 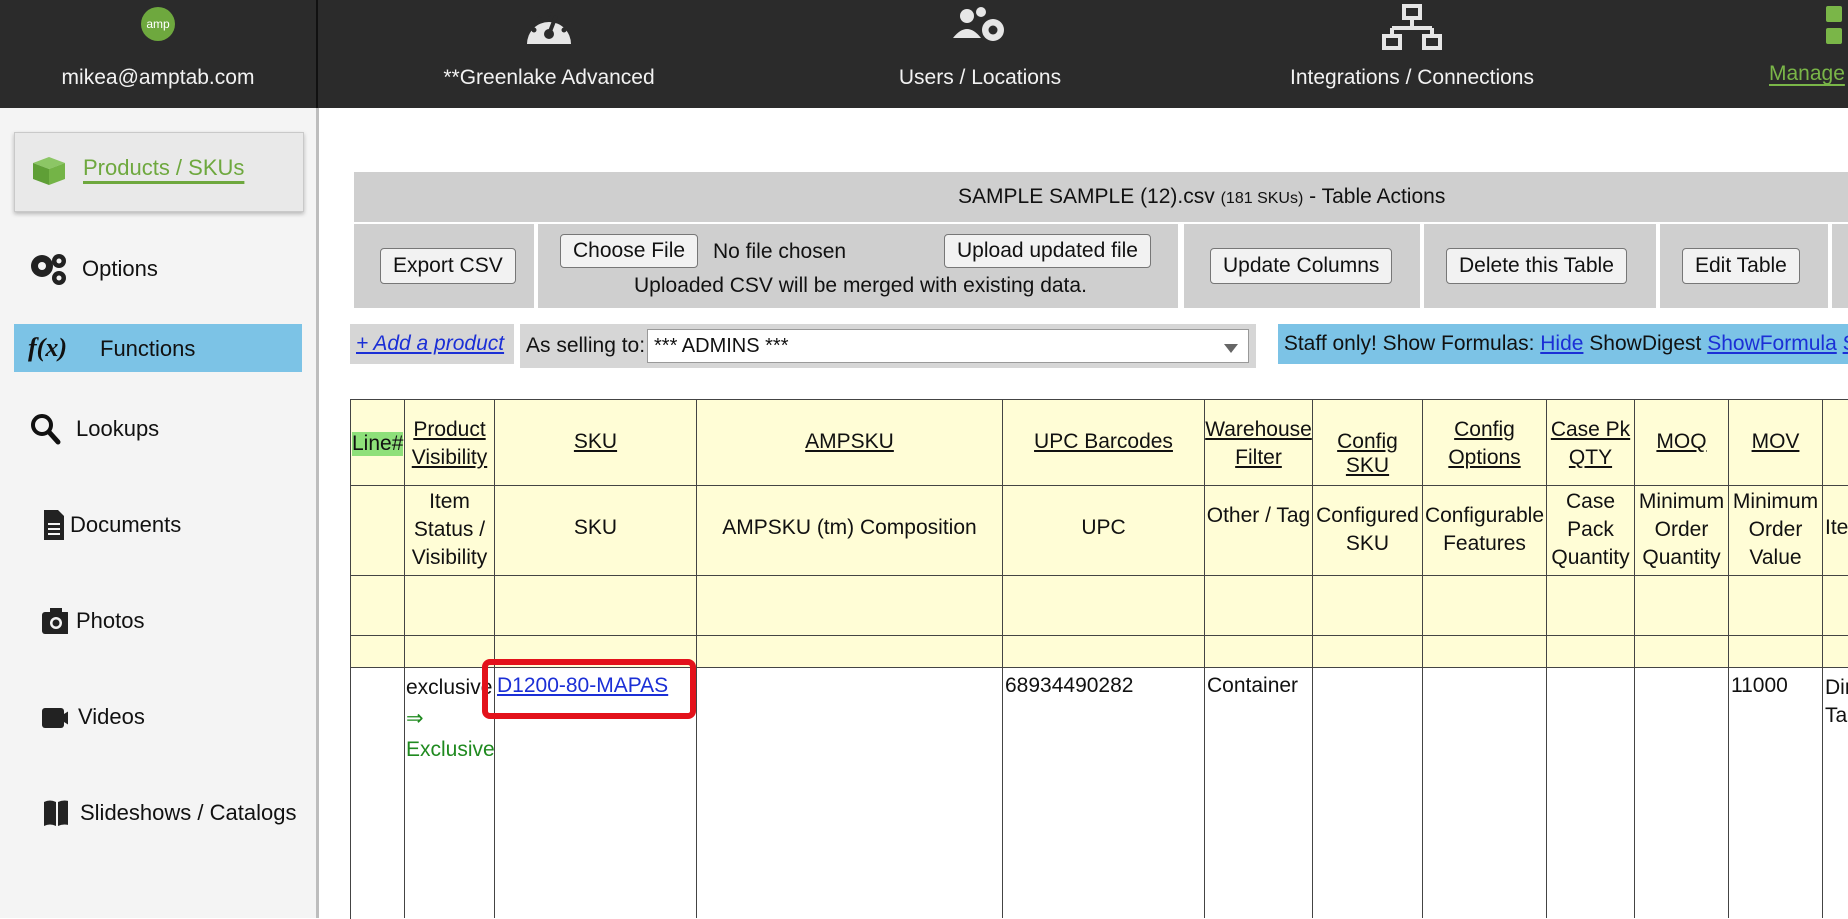 I want to click on col-header-sku: SKU, so click(x=596, y=443).